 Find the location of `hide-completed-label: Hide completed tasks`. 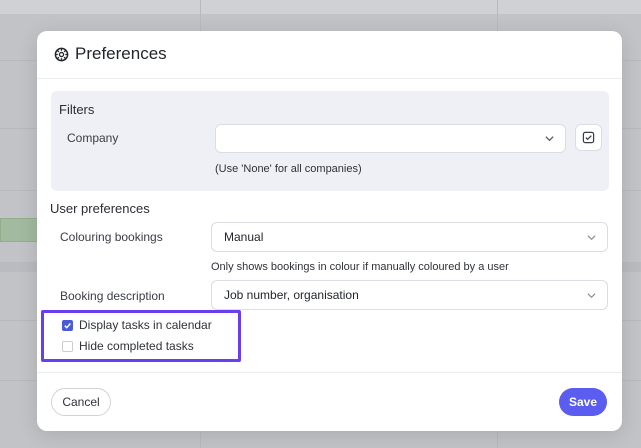

hide-completed-label: Hide completed tasks is located at coordinates (136, 346).